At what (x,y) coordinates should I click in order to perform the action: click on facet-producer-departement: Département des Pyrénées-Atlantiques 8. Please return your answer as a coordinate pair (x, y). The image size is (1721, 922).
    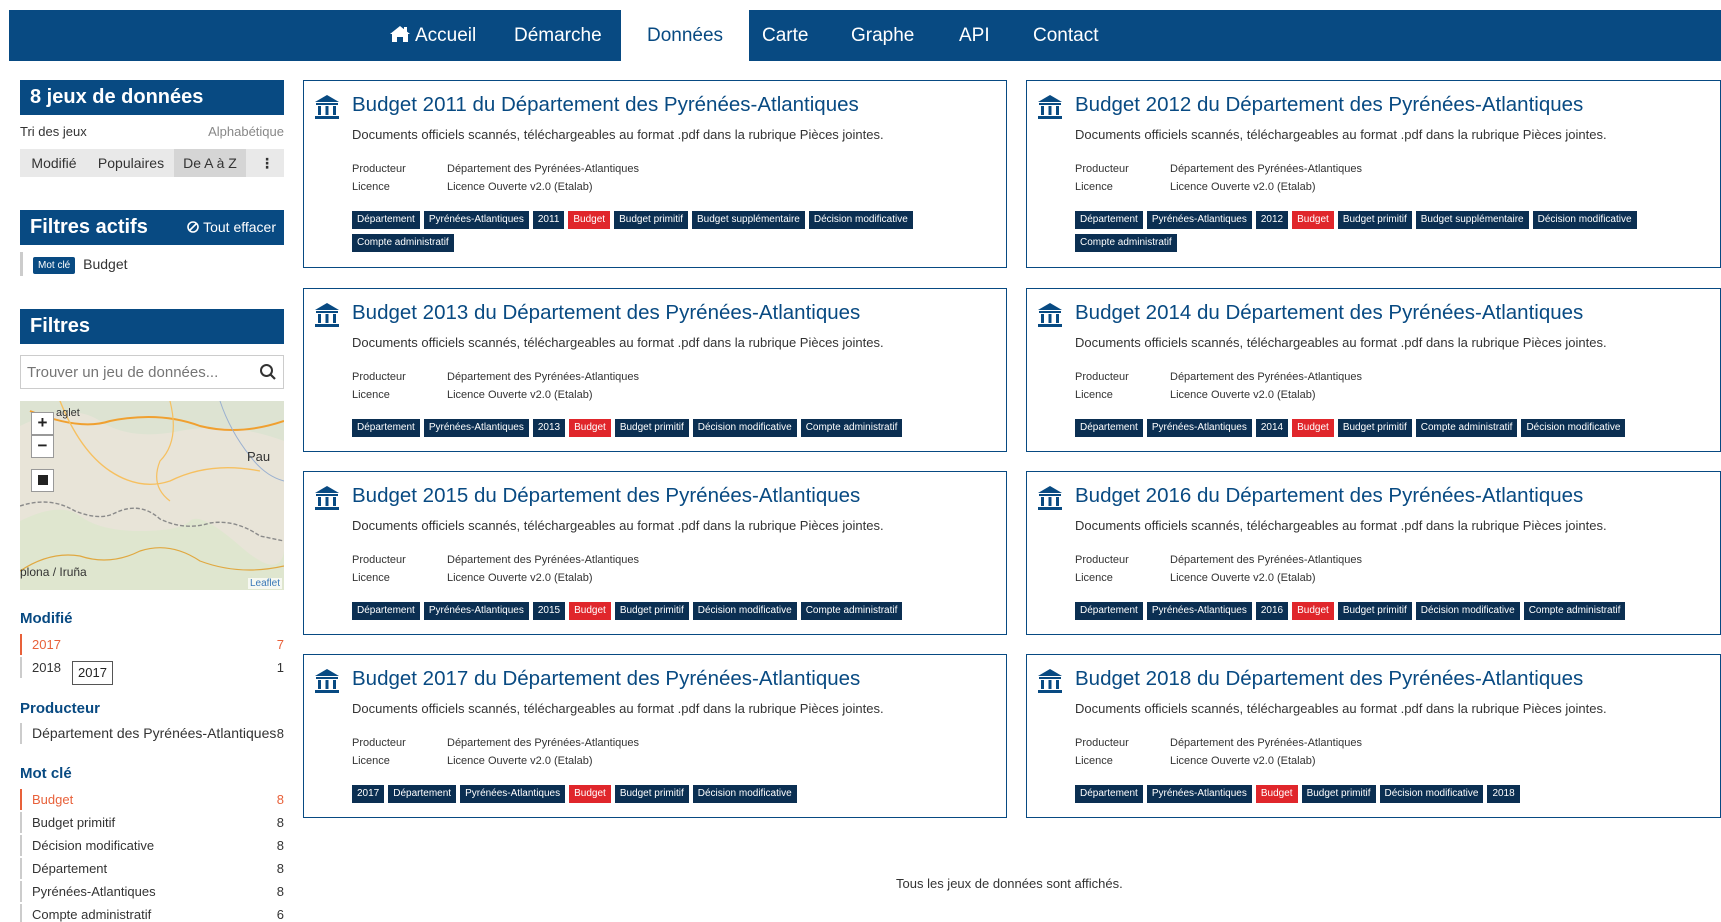
    Looking at the image, I should click on (152, 733).